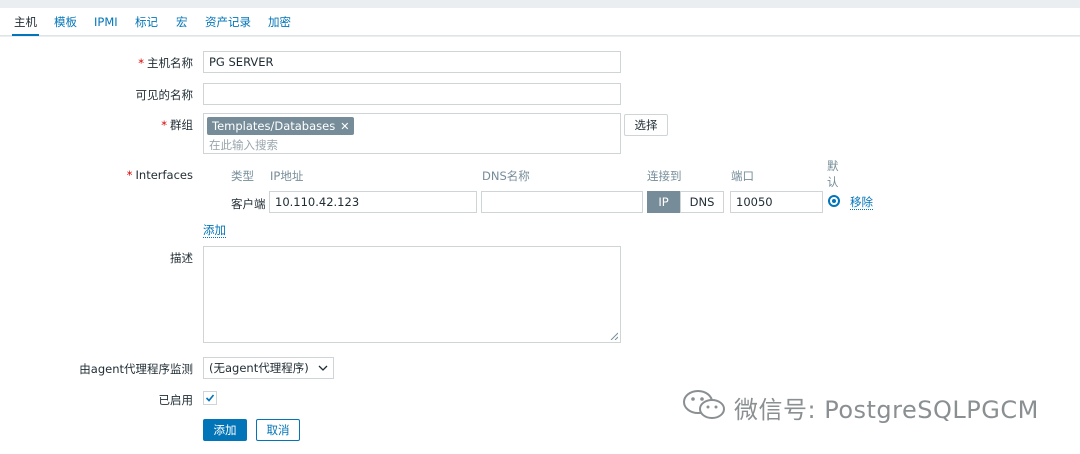  I want to click on tab-ipmi: IPMI, so click(106, 22).